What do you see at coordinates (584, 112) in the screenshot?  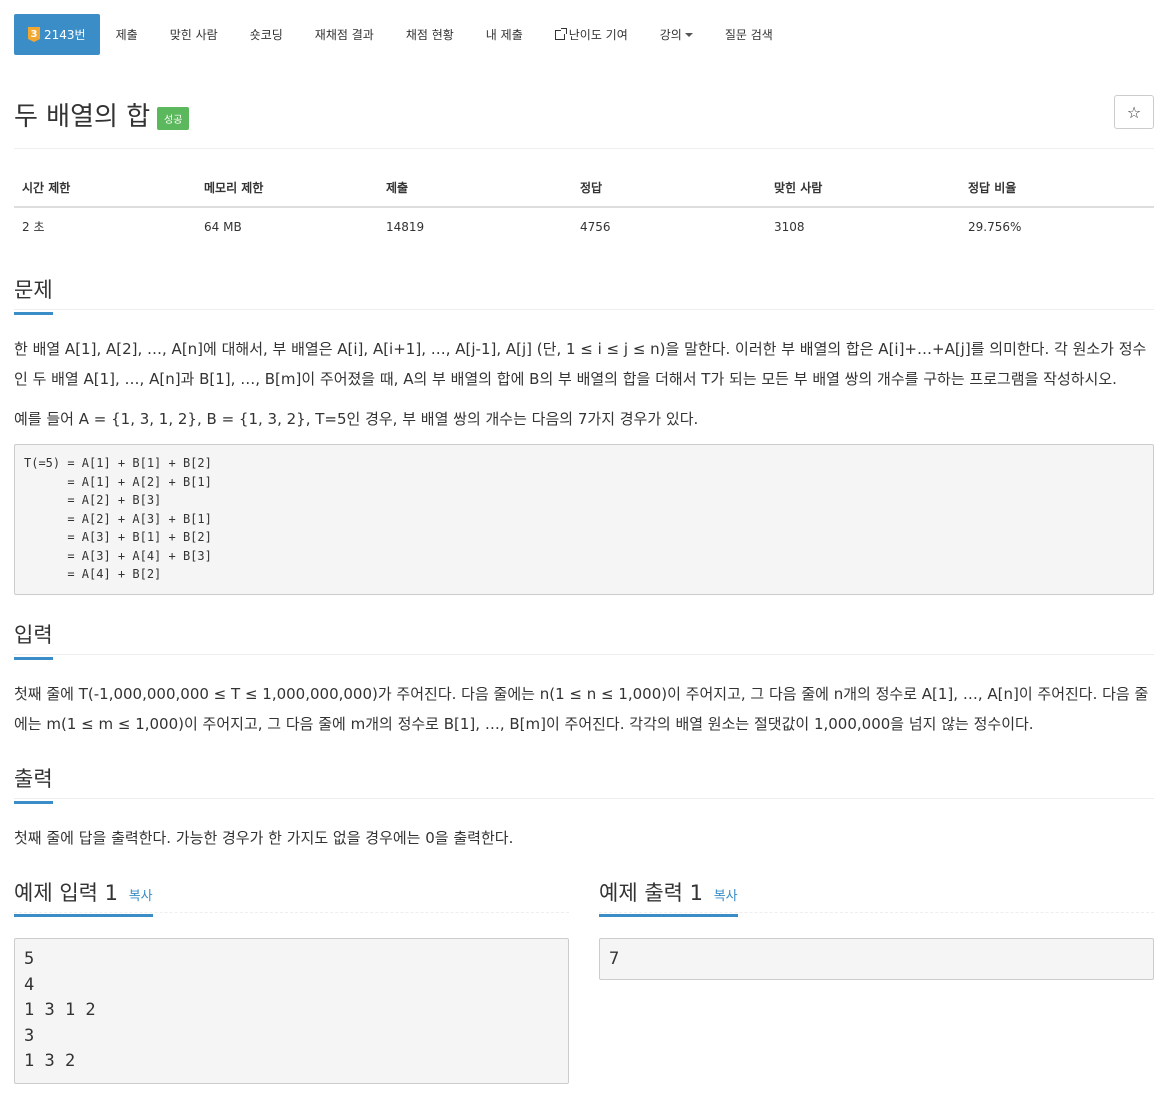 I see `title-row: 두 배열의 합 성공 ☆` at bounding box center [584, 112].